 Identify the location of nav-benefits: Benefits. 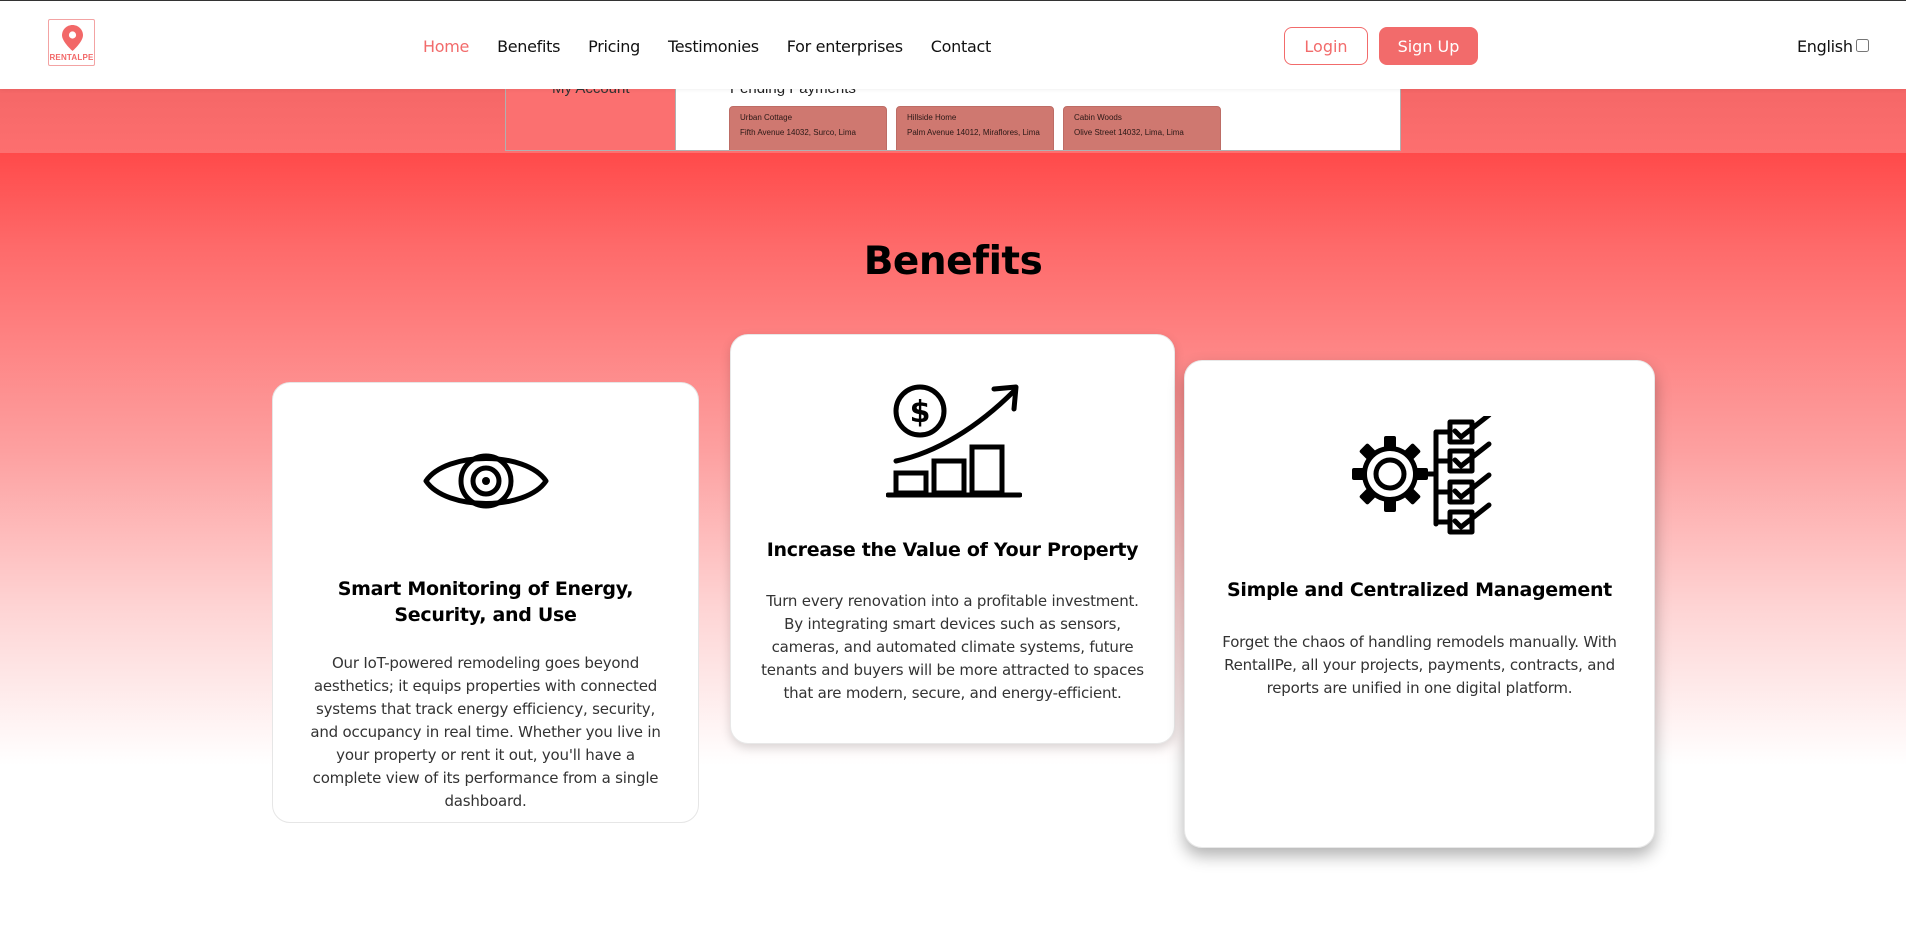
(528, 46).